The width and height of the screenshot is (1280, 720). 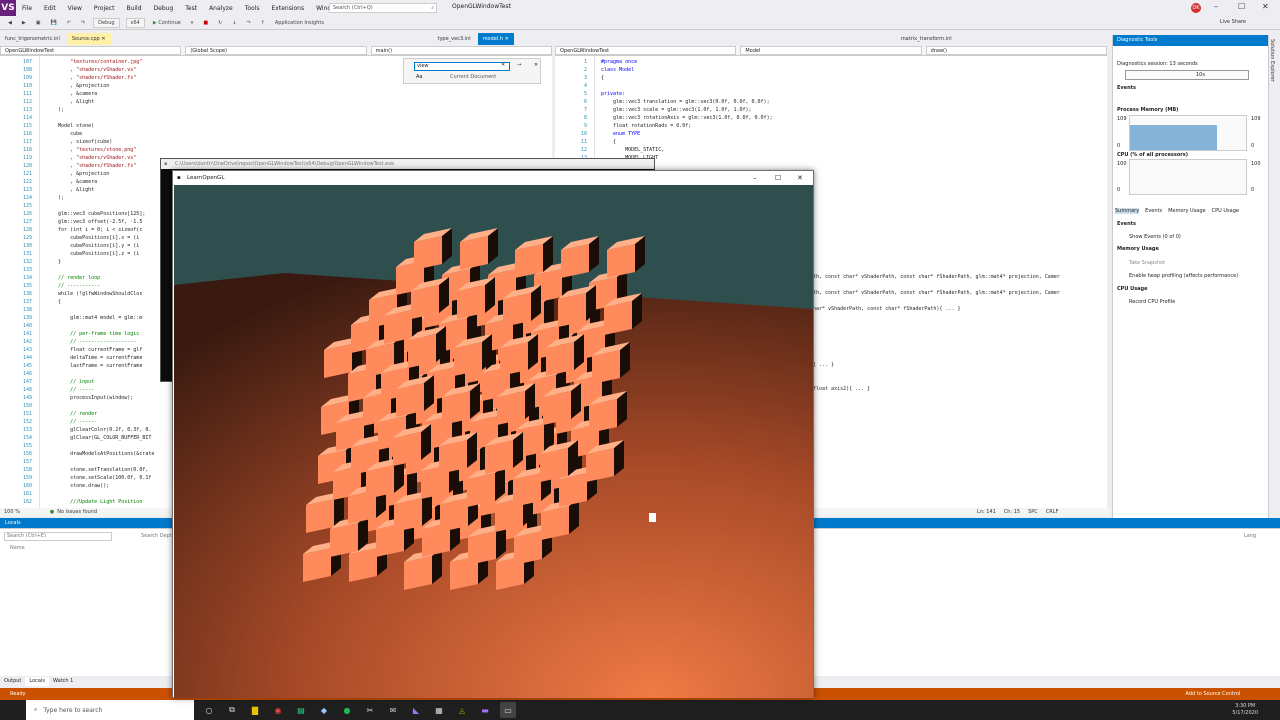 What do you see at coordinates (1274, 276) in the screenshot?
I see `solution-explorer-sidebar: Solution Explorer` at bounding box center [1274, 276].